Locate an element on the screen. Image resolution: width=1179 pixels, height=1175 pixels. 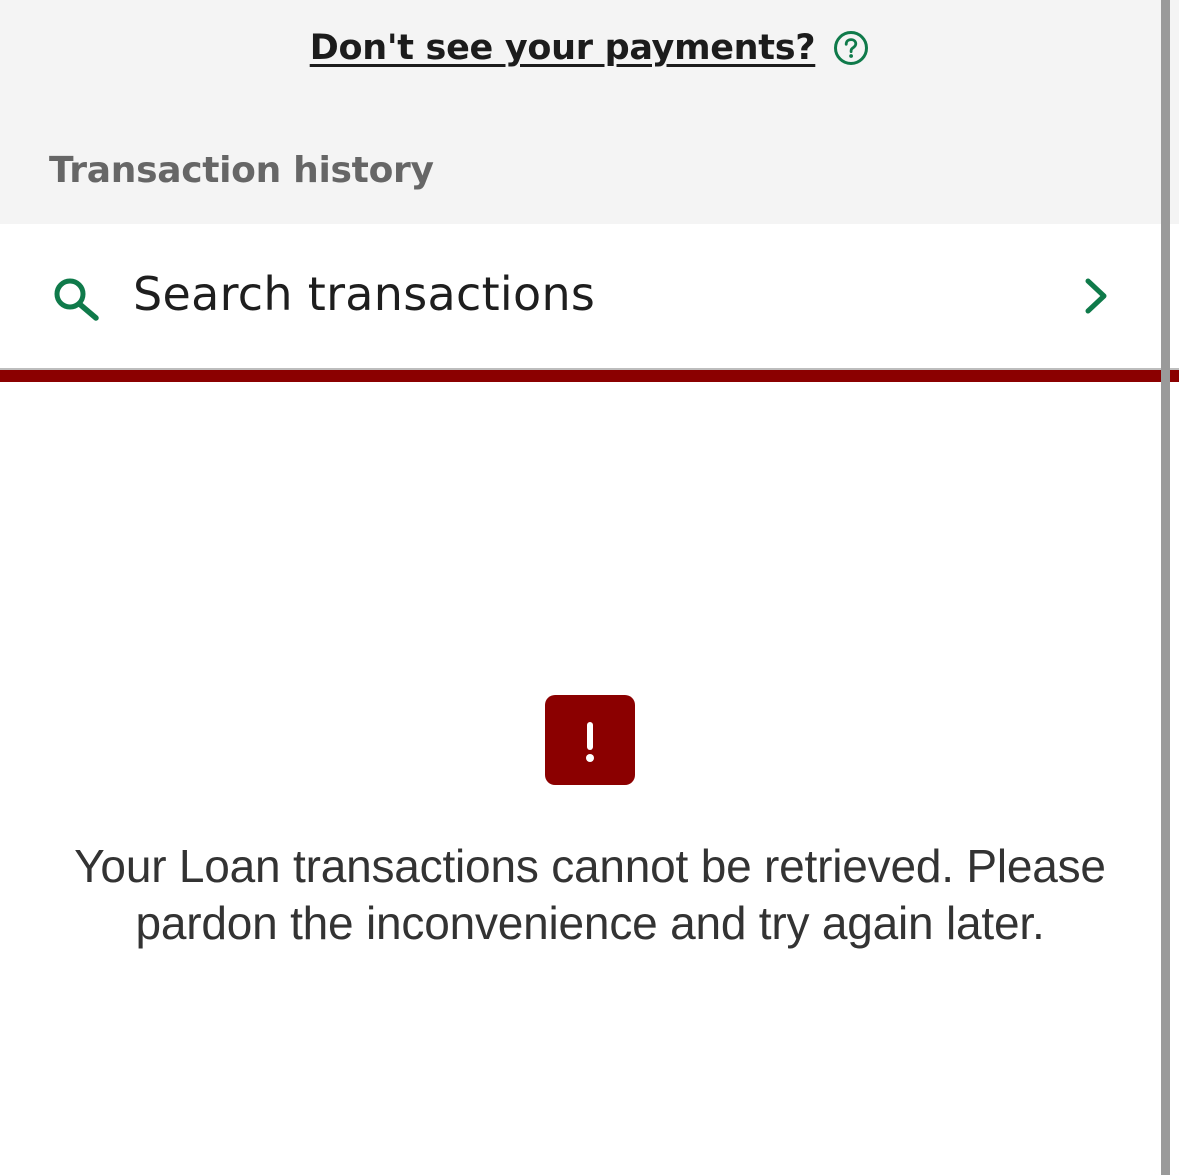
payments-help-row: Don't see your payments? is located at coordinates (589, 48).